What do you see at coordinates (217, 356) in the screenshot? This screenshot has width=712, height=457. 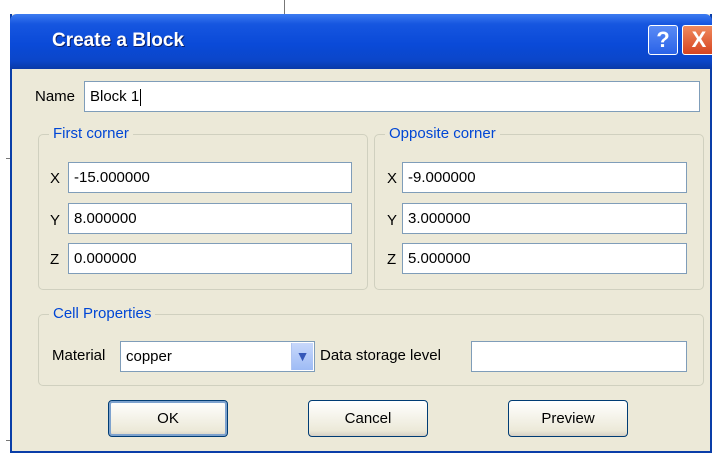 I see `material-select: copper ▼` at bounding box center [217, 356].